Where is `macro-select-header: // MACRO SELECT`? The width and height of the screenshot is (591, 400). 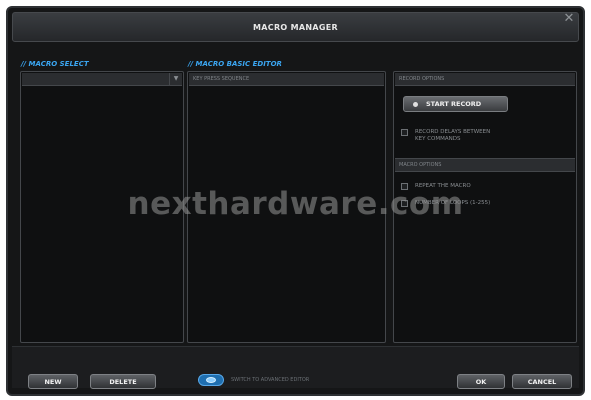 macro-select-header: // MACRO SELECT is located at coordinates (55, 64).